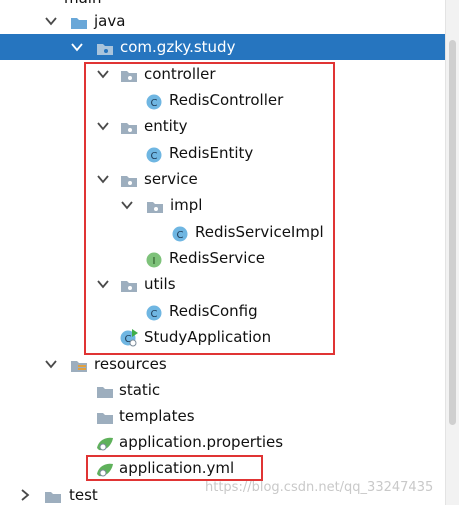 Image resolution: width=459 pixels, height=513 pixels. What do you see at coordinates (82, 3) in the screenshot?
I see `tree-item-label: main` at bounding box center [82, 3].